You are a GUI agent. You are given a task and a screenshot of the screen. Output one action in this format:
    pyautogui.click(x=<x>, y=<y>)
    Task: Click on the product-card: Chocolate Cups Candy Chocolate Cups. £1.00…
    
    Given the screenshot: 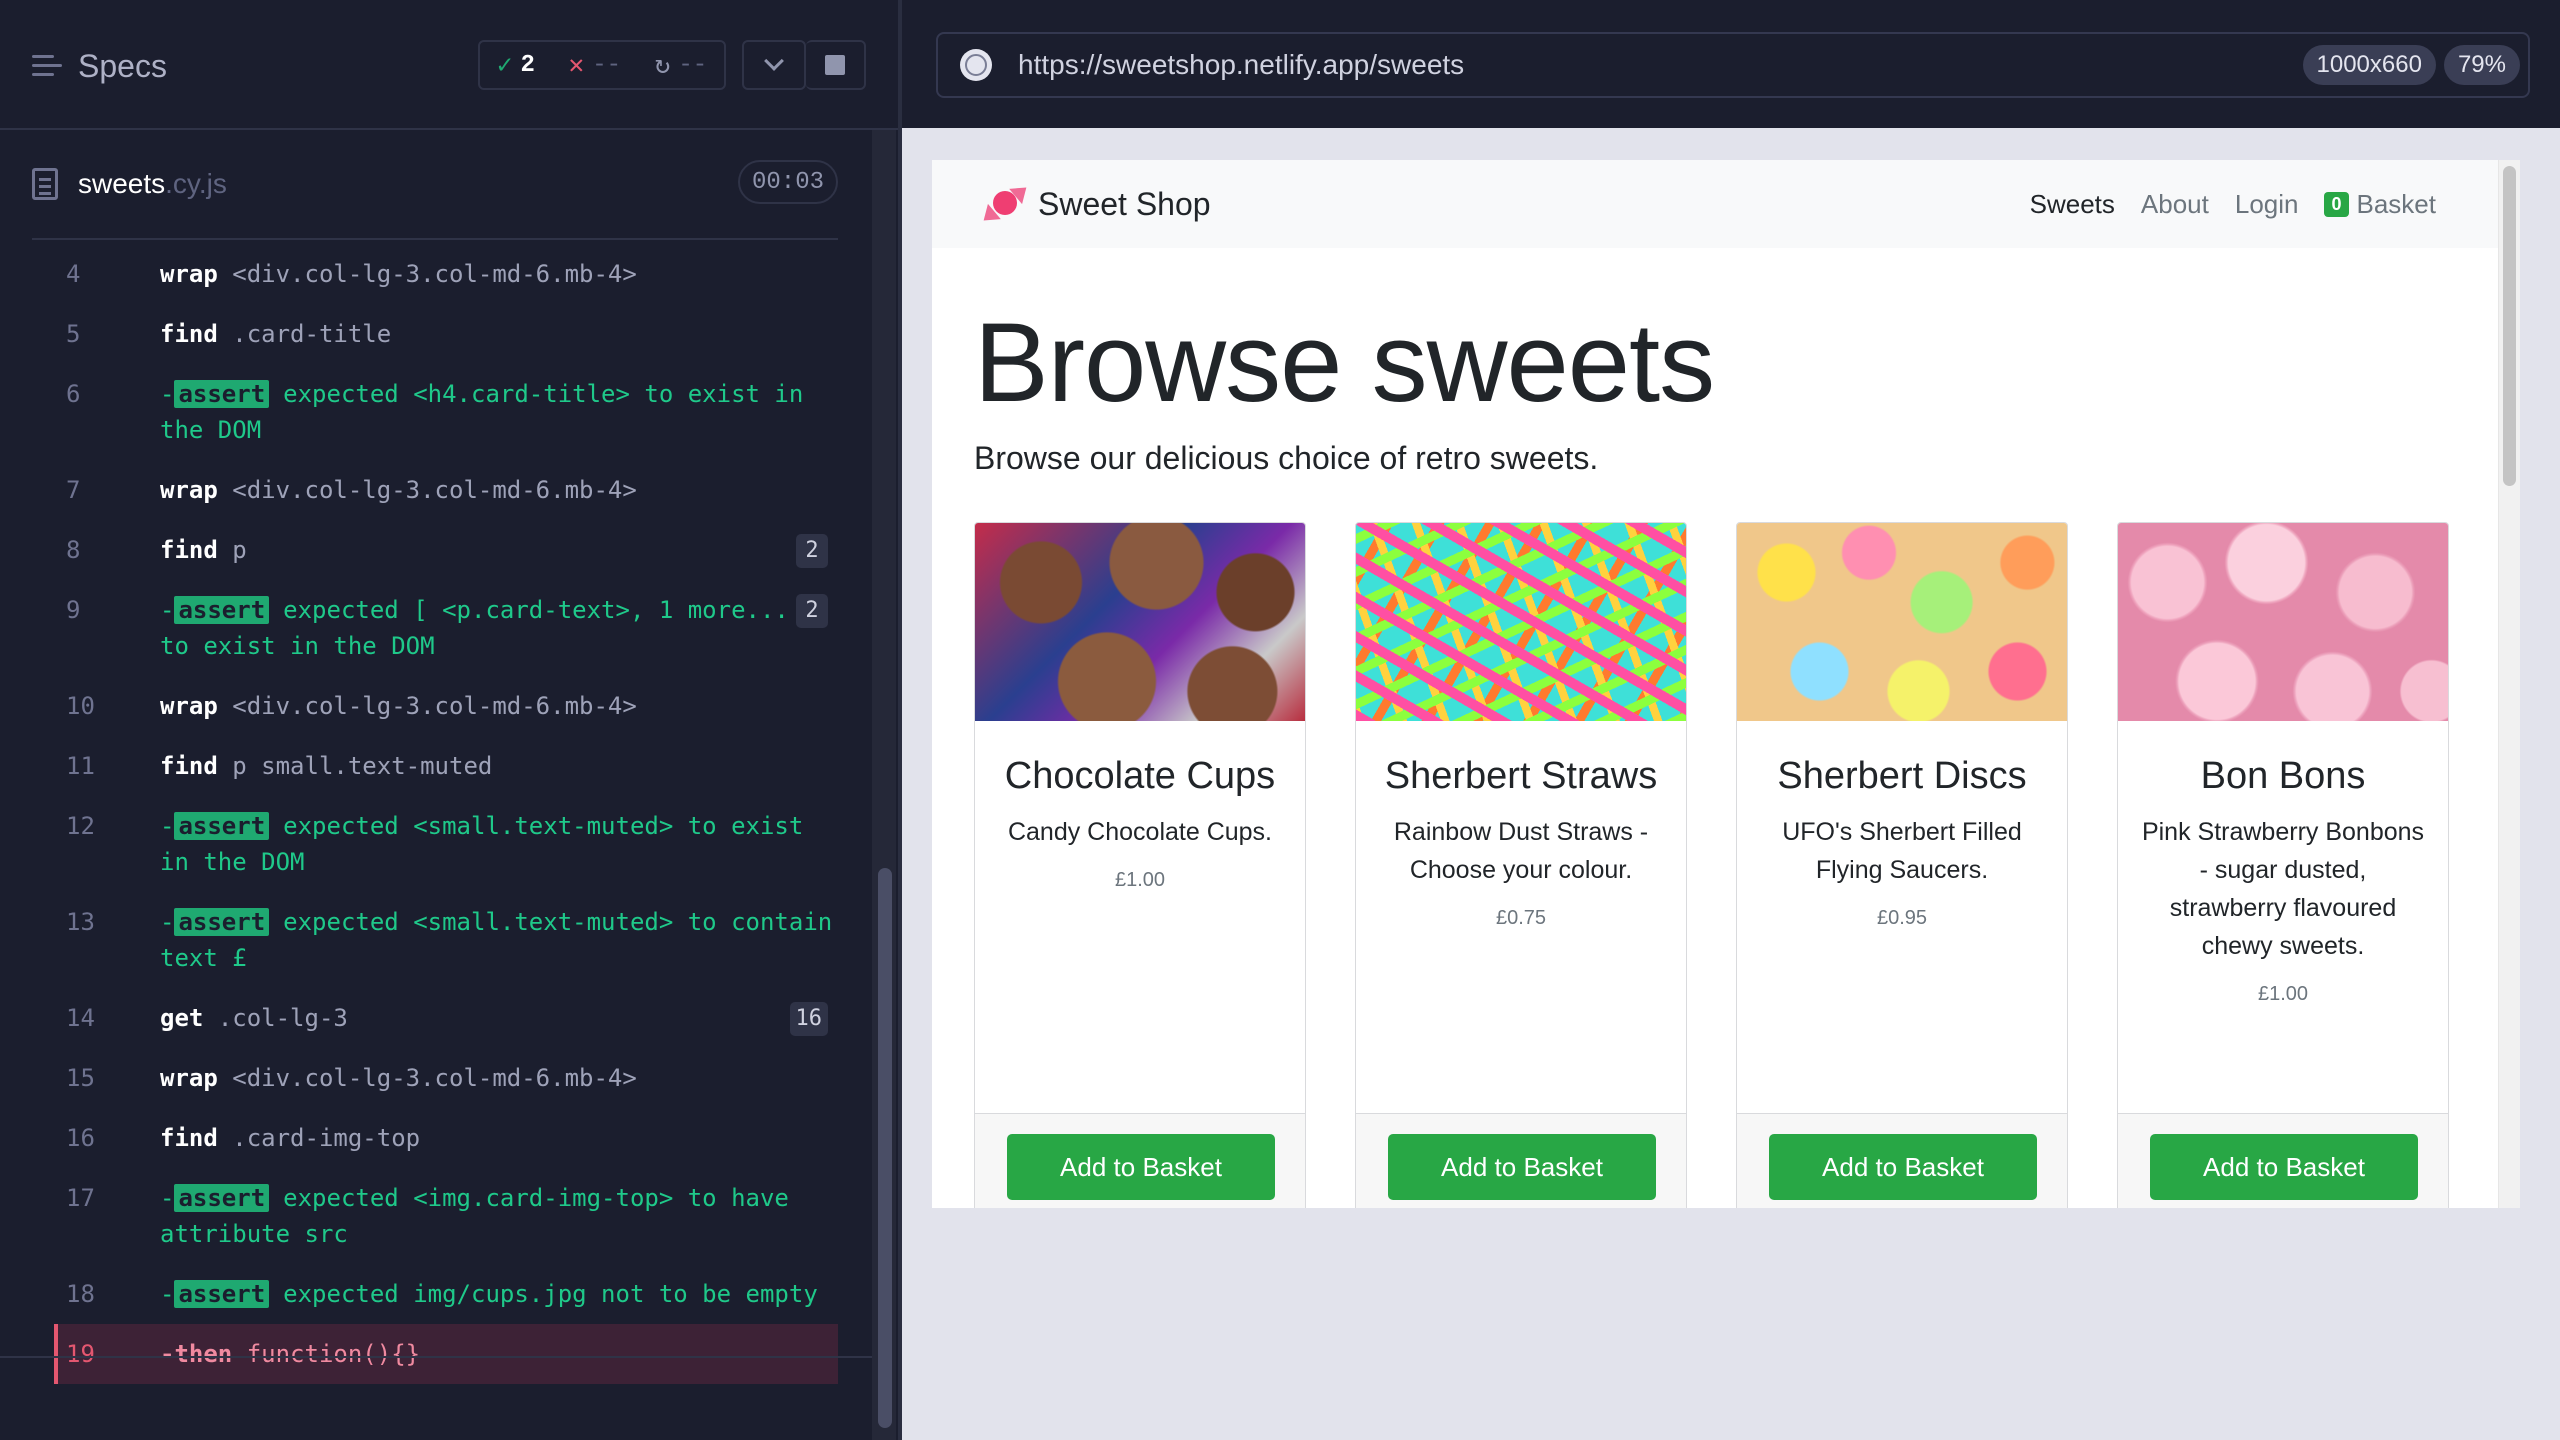 What is the action you would take?
    pyautogui.click(x=1140, y=865)
    